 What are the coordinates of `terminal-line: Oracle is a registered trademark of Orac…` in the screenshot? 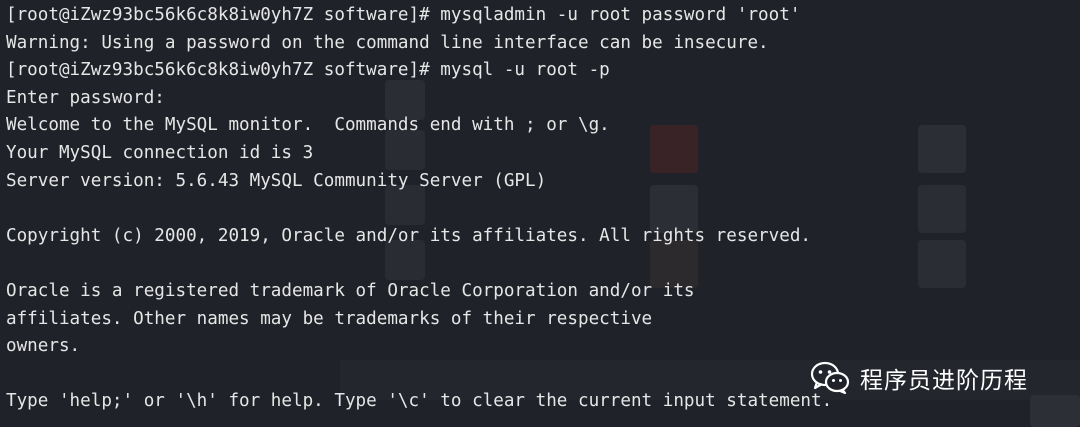 It's located at (350, 290).